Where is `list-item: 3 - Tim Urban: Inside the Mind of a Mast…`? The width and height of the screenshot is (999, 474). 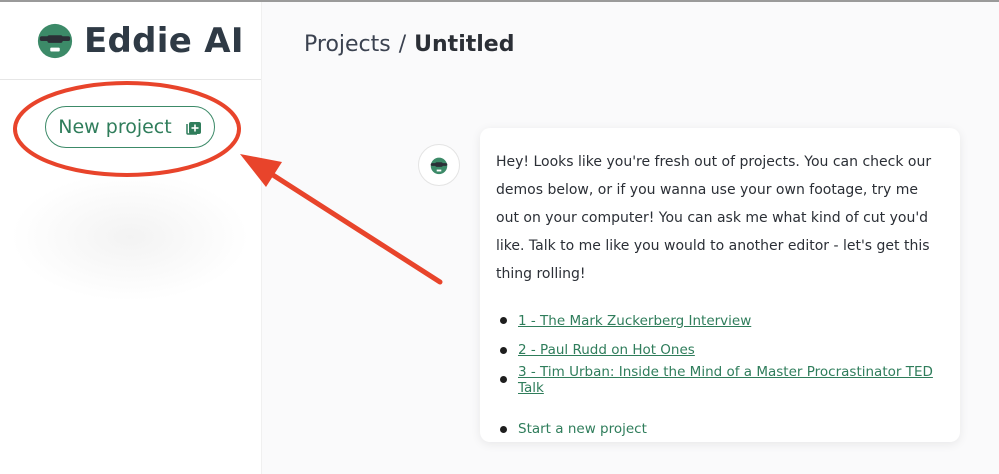 list-item: 3 - Tim Urban: Inside the Mind of a Mast… is located at coordinates (719, 380).